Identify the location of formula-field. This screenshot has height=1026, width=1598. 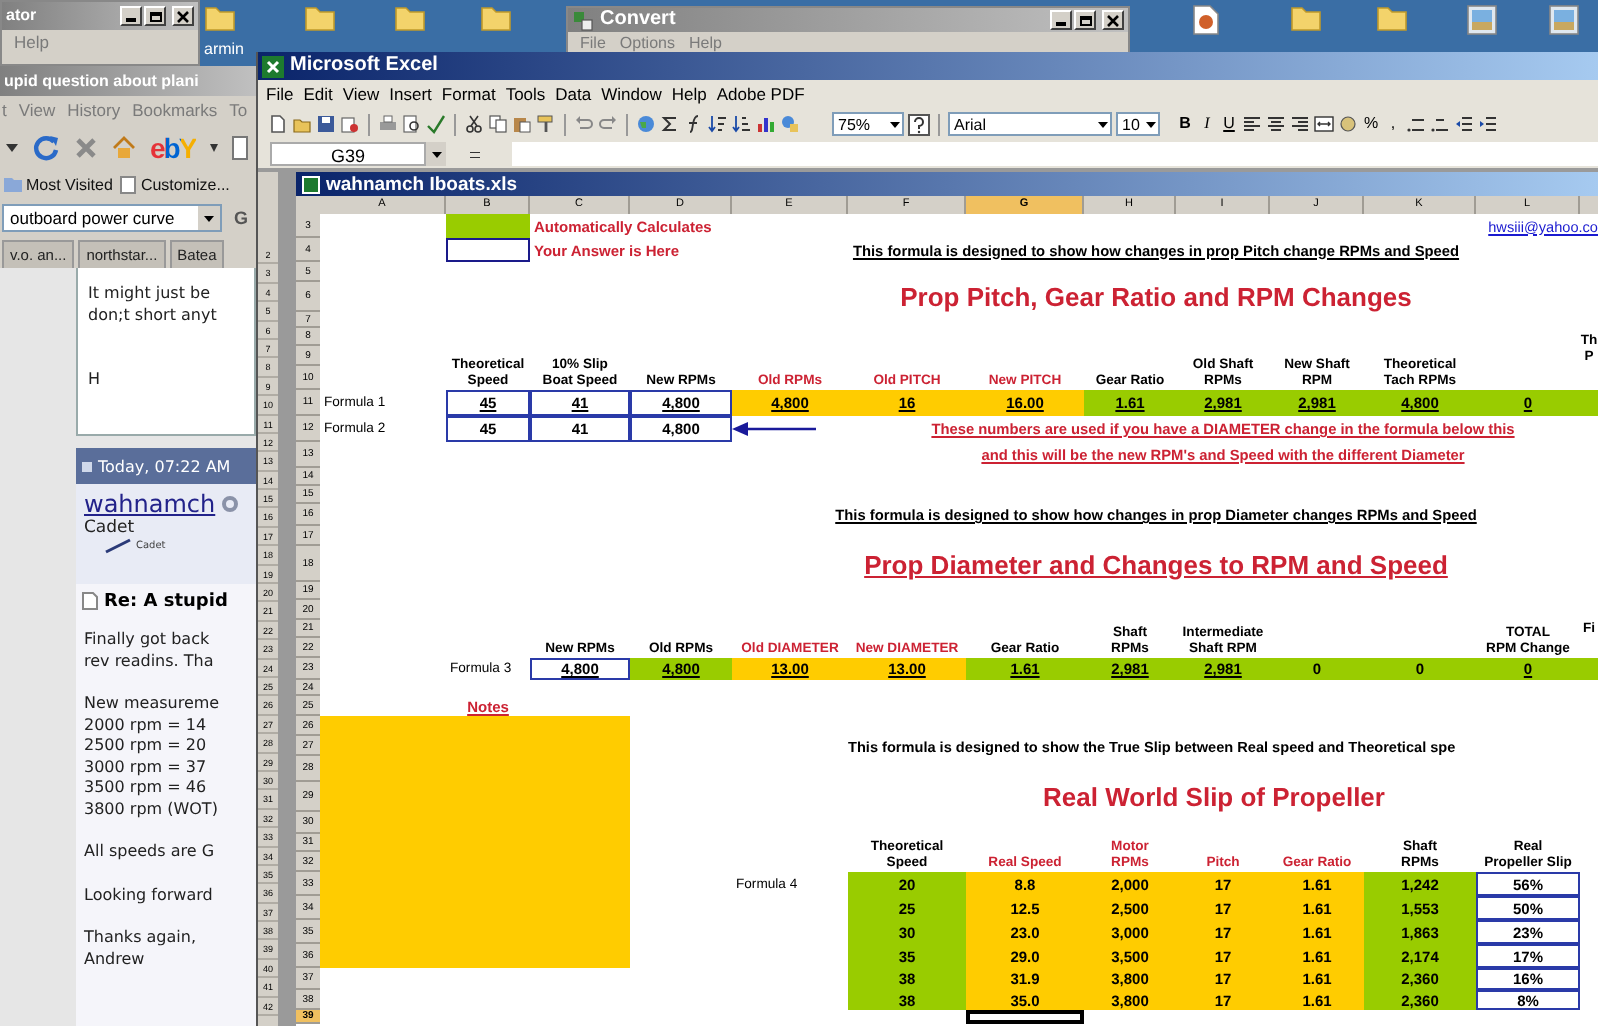
(1055, 154).